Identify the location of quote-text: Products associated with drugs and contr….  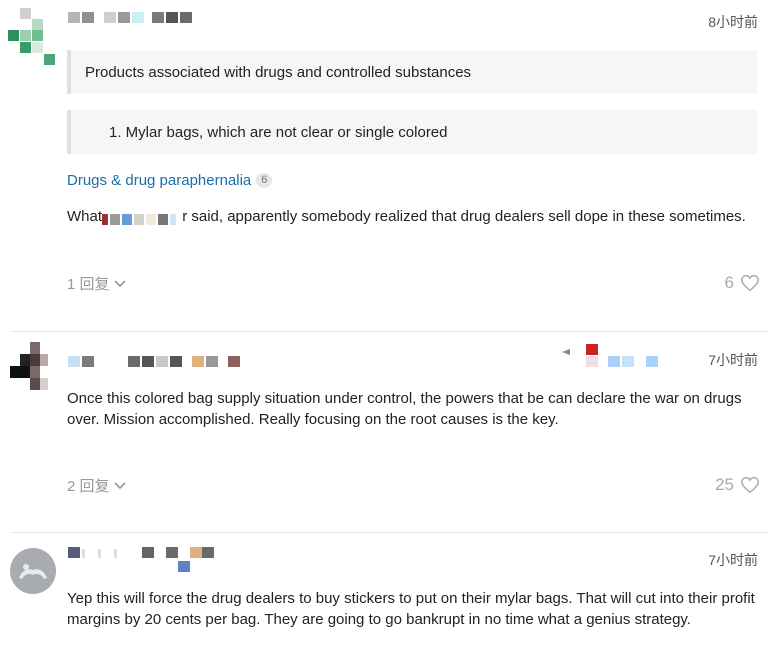
(278, 72).